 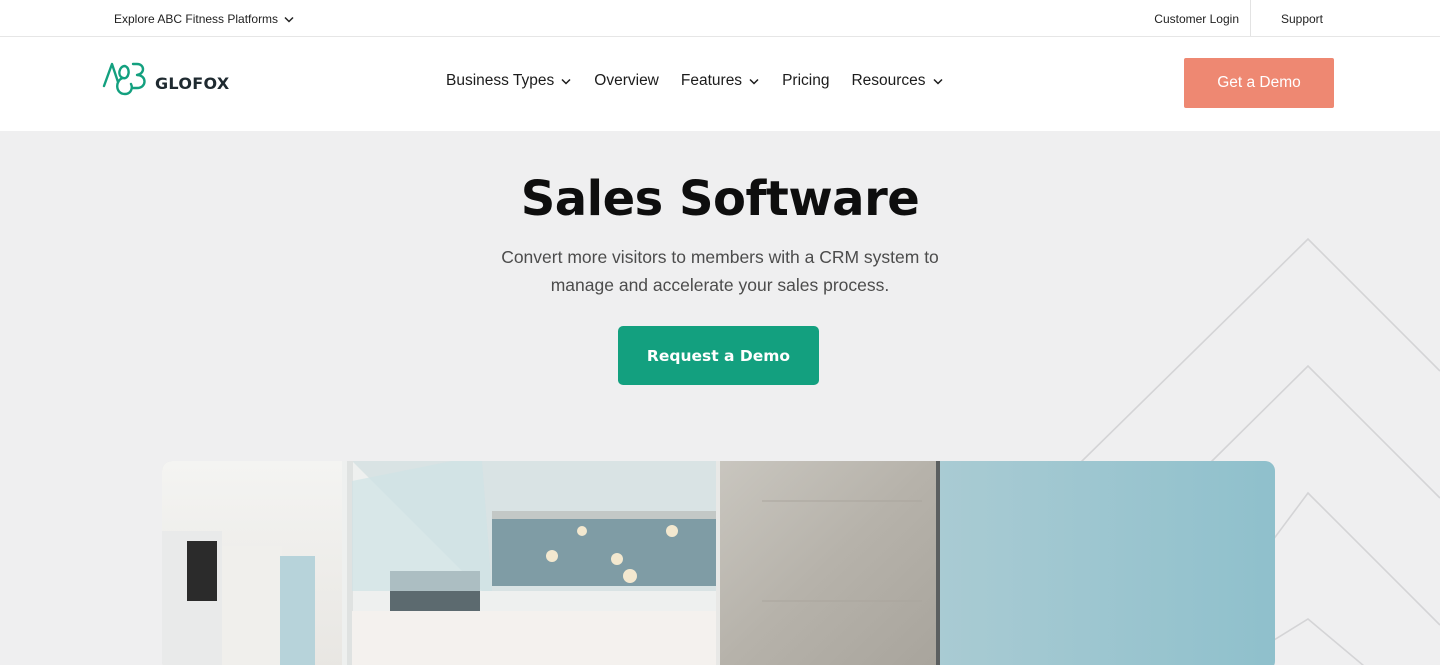 I want to click on glofox-logo: GLOFOX, so click(x=165, y=80).